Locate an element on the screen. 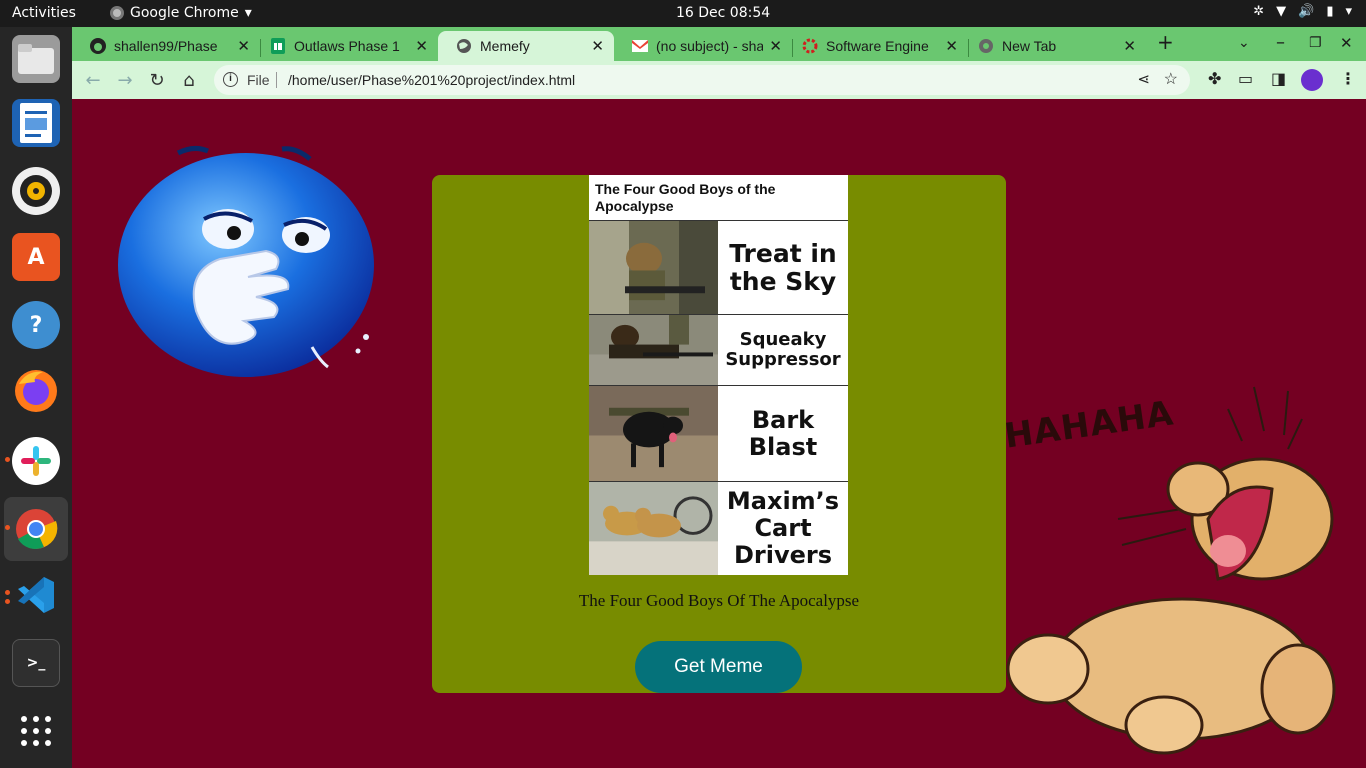 The image size is (1366, 768). wifi-icon: ▼ is located at coordinates (1281, 11).